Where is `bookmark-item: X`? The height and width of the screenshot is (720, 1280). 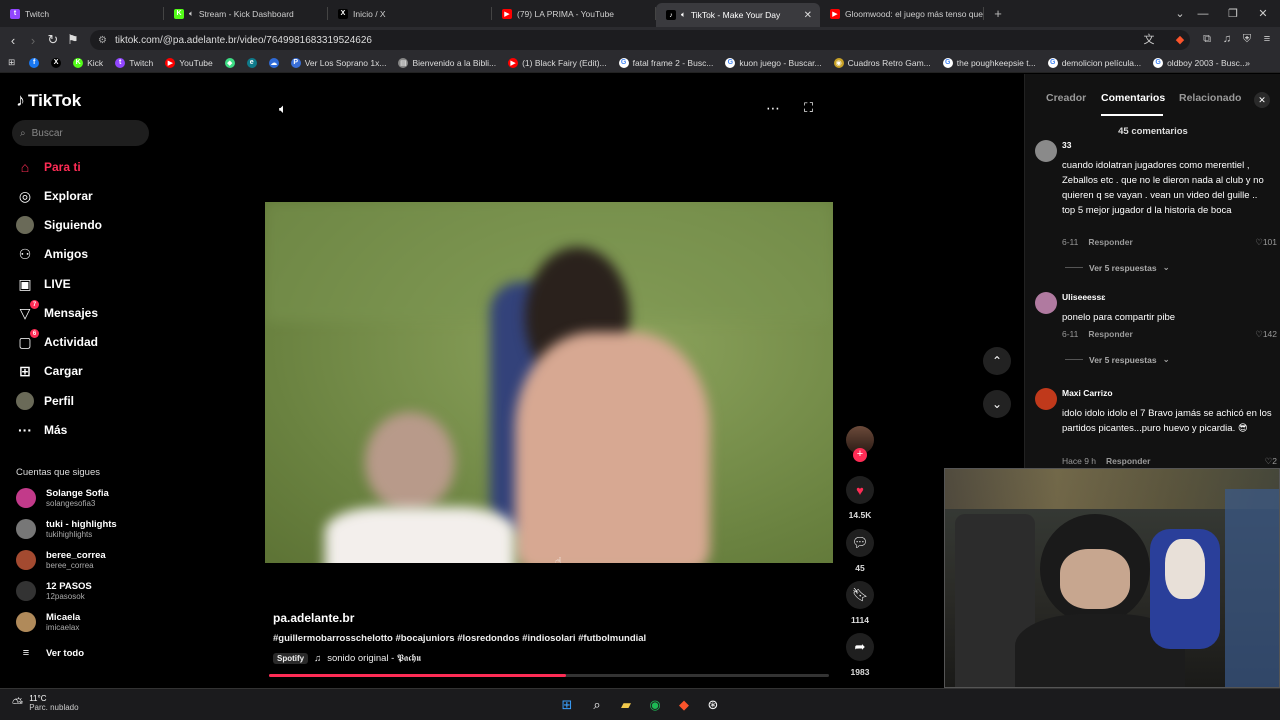
bookmark-item: X is located at coordinates (56, 62).